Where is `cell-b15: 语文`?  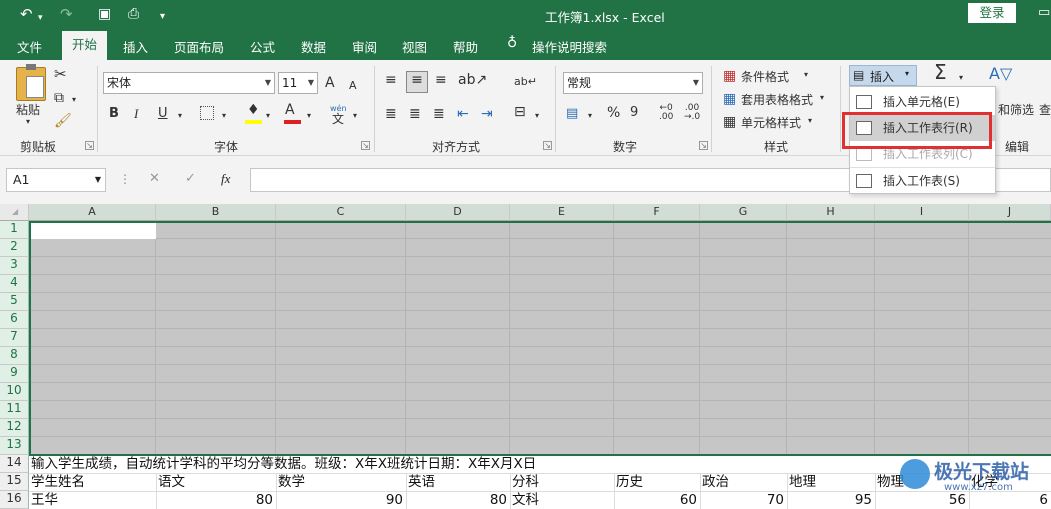
cell-b15: 语文 is located at coordinates (216, 482).